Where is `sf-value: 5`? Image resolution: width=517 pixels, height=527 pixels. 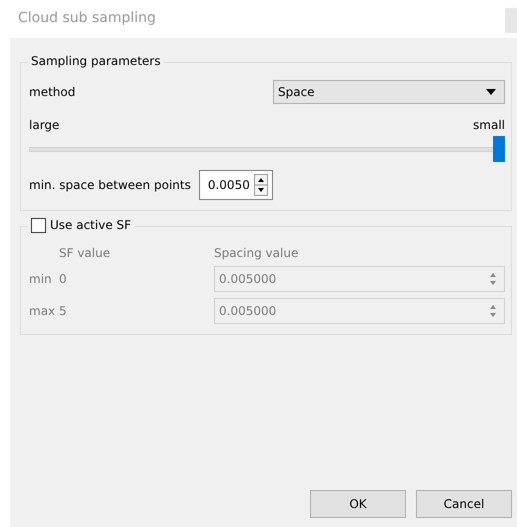 sf-value: 5 is located at coordinates (63, 311).